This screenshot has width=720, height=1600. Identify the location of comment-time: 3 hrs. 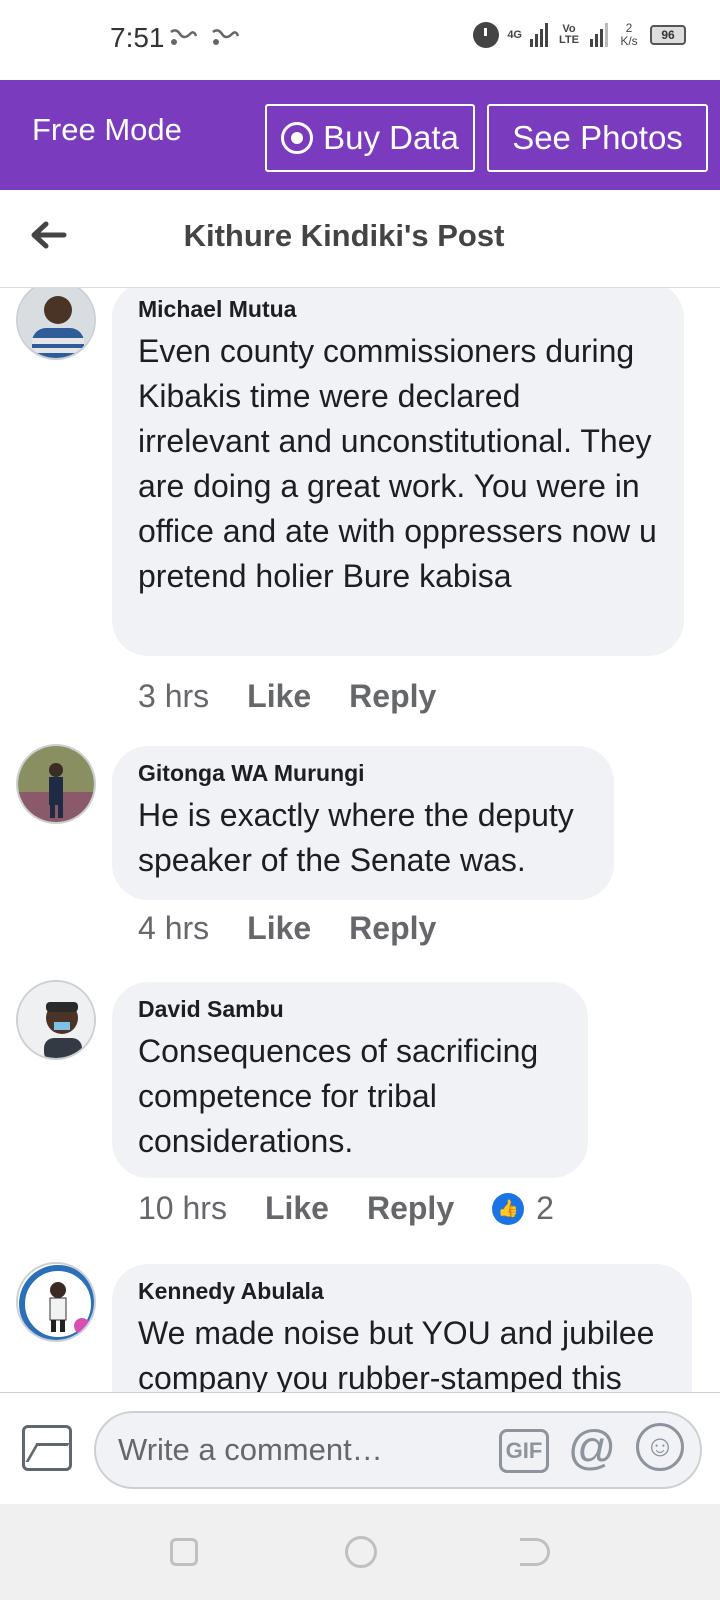
(173, 696).